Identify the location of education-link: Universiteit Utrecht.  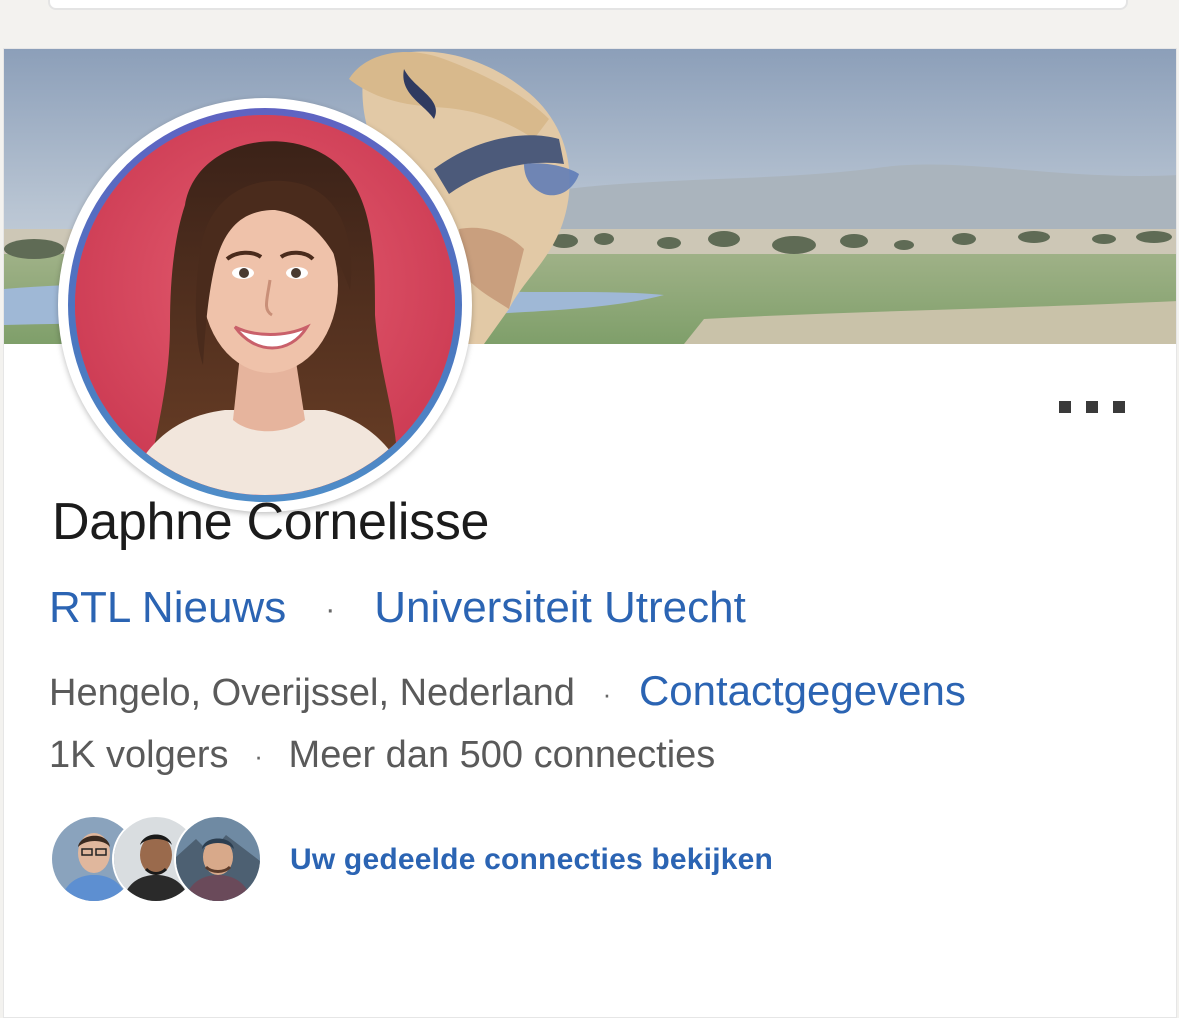
(560, 607).